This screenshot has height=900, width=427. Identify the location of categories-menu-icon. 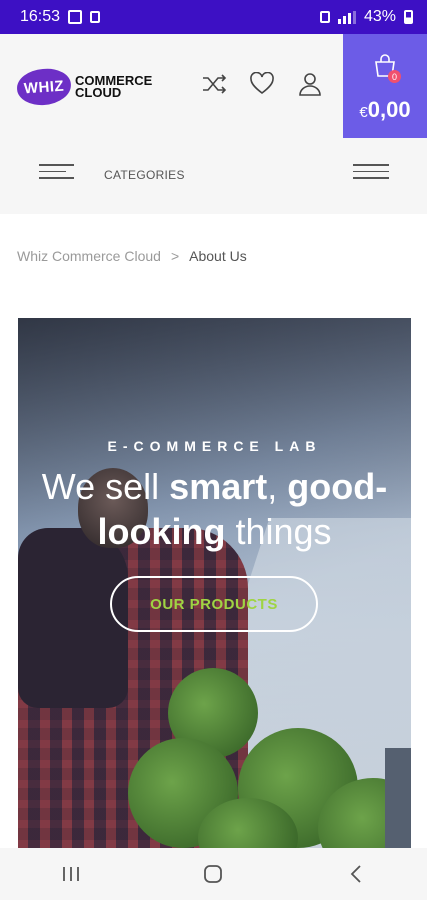
(56, 171).